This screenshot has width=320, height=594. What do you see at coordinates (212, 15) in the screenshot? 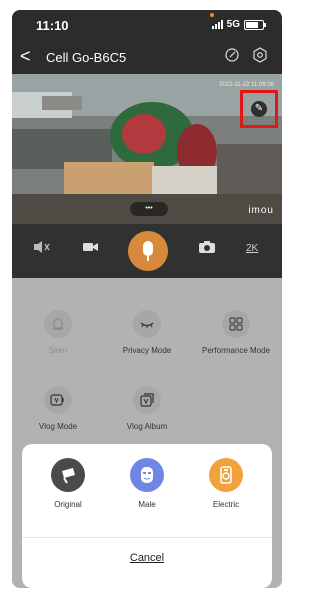
I see `recording-indicator` at bounding box center [212, 15].